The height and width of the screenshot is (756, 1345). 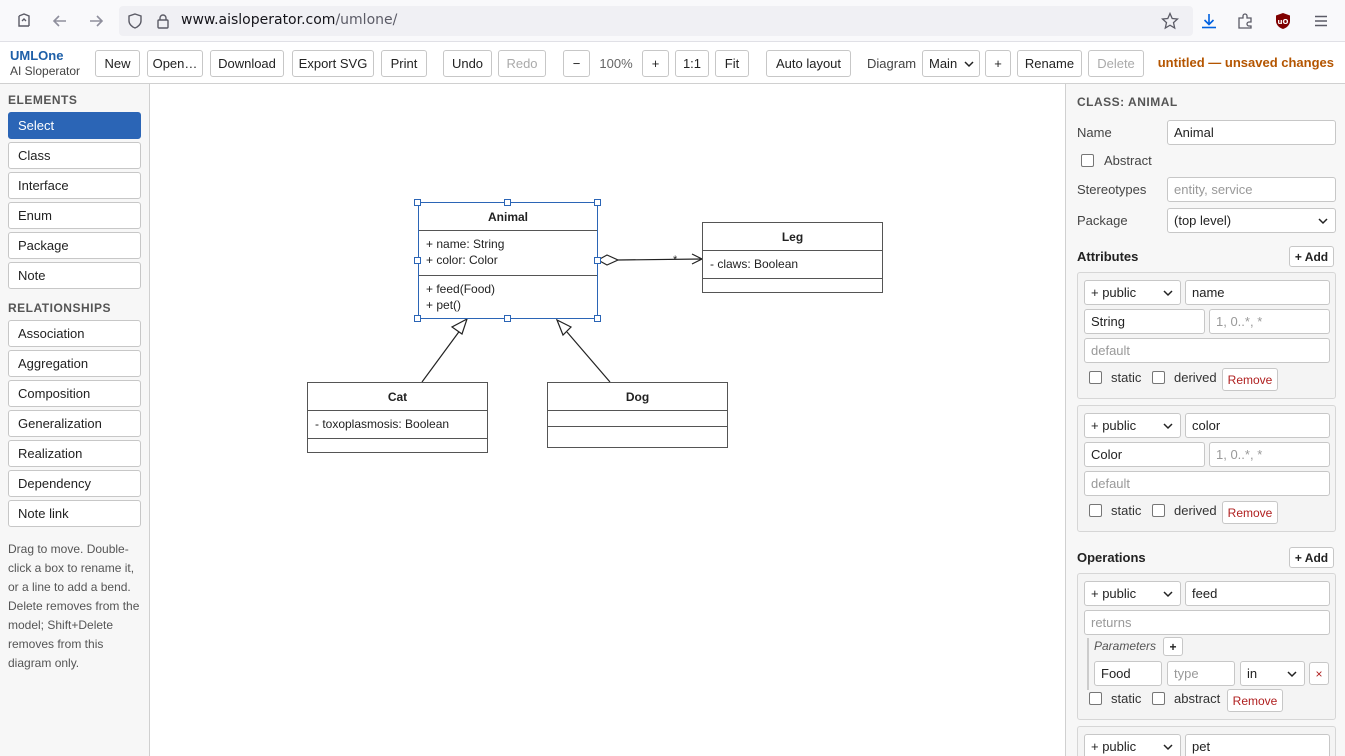 I want to click on fit-button: Fit, so click(x=732, y=63).